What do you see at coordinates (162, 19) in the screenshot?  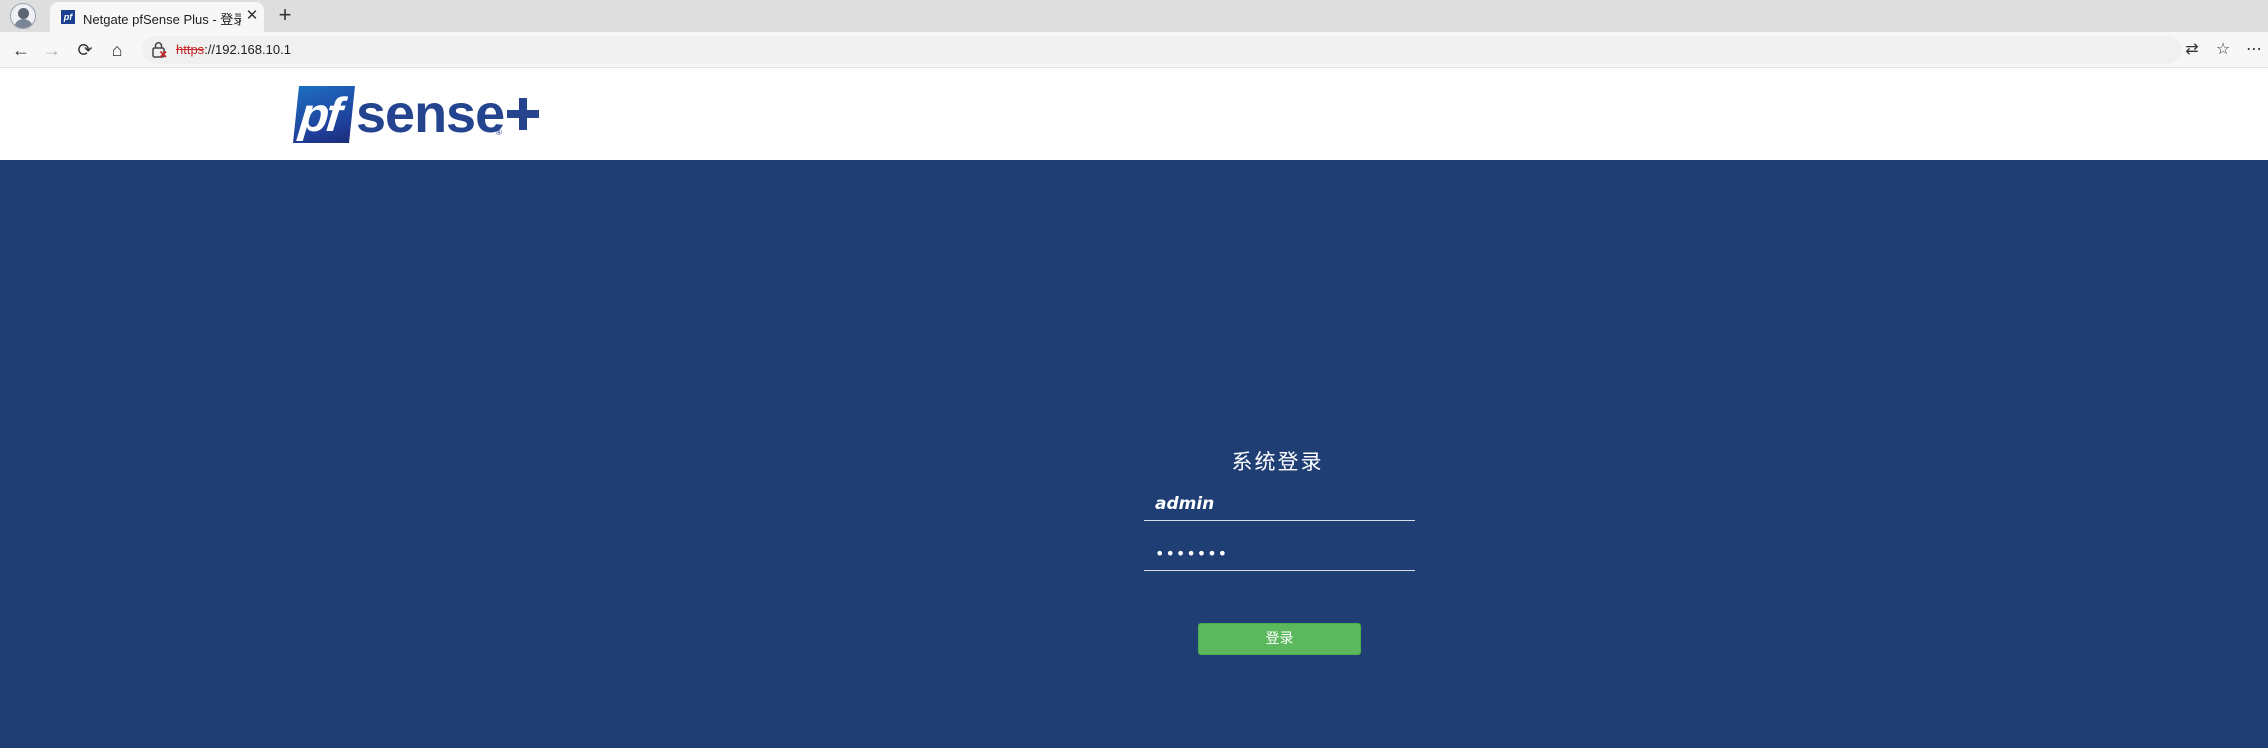 I see `tab-title: Netgate pfSense Plus - 登录` at bounding box center [162, 19].